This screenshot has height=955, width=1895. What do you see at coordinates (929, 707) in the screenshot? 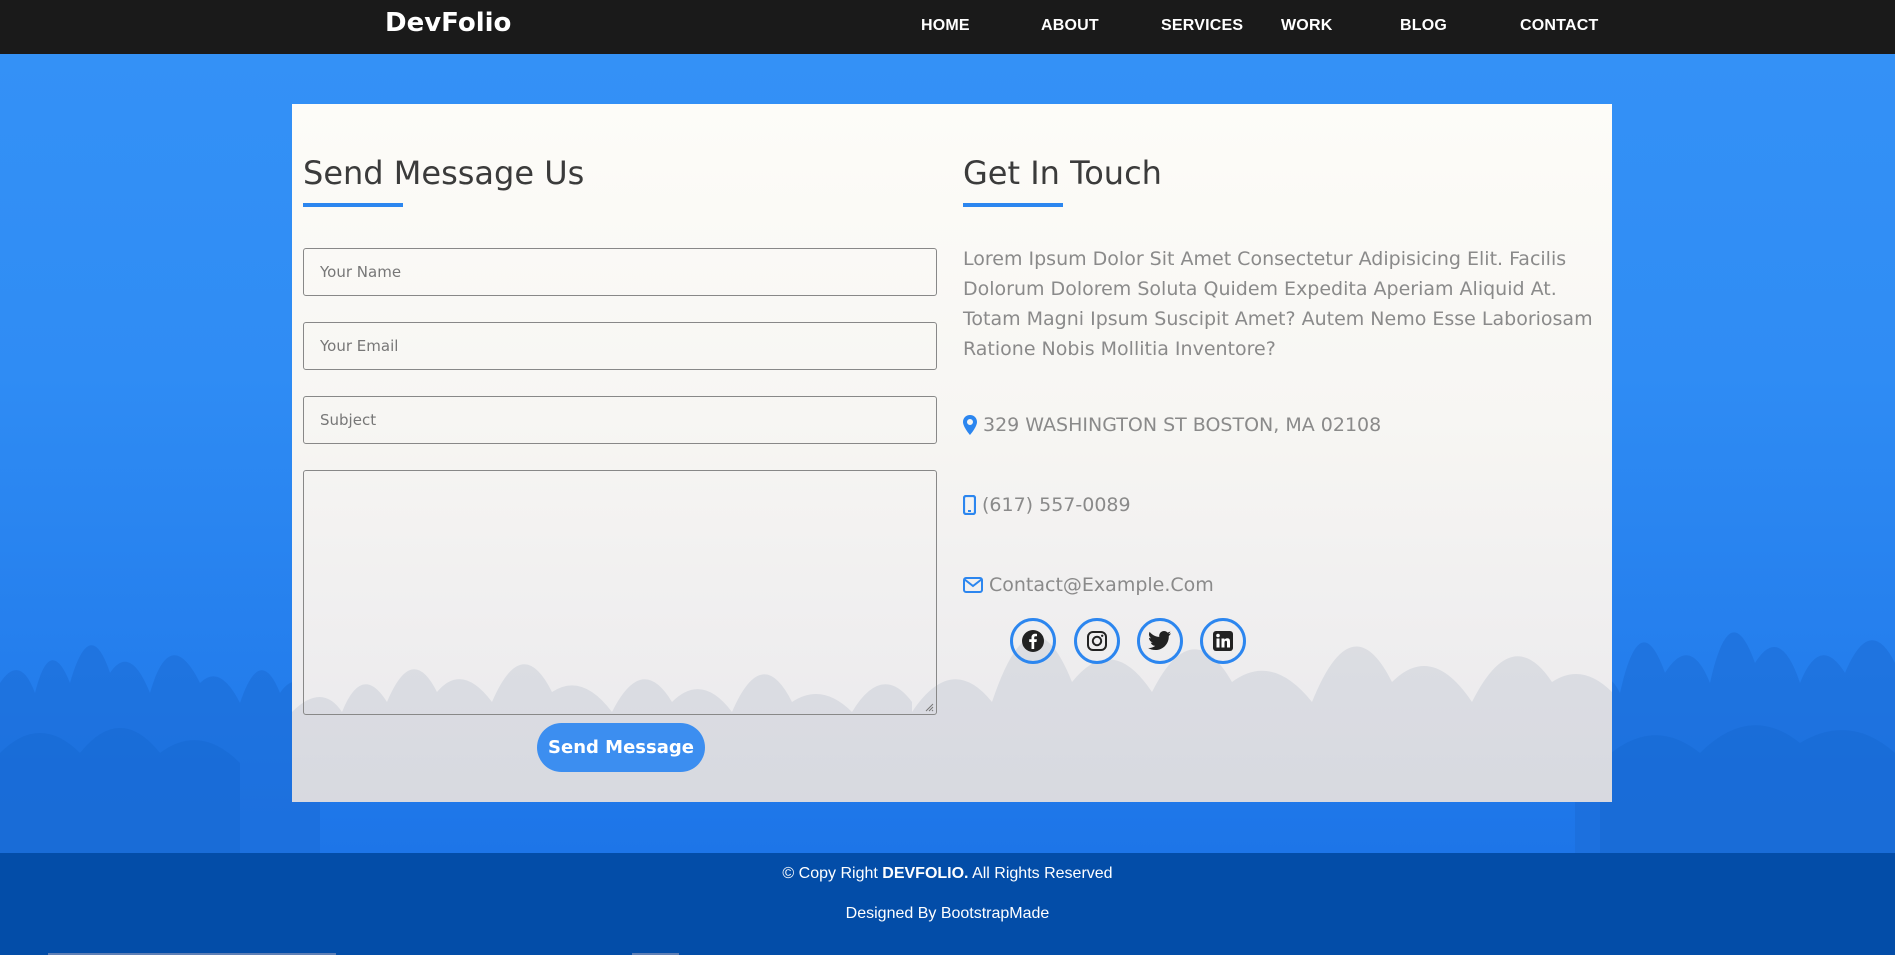
I see `resize-grip-icon` at bounding box center [929, 707].